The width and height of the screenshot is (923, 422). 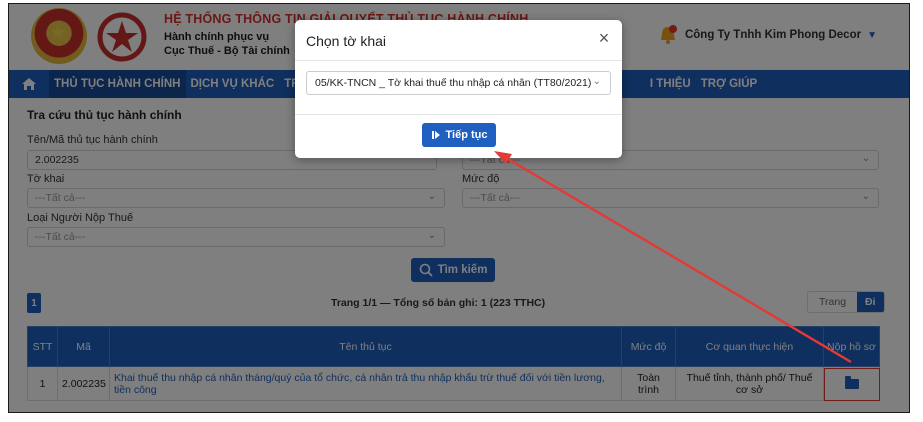 I want to click on continue-button-label: Tiếp tục, so click(x=466, y=135).